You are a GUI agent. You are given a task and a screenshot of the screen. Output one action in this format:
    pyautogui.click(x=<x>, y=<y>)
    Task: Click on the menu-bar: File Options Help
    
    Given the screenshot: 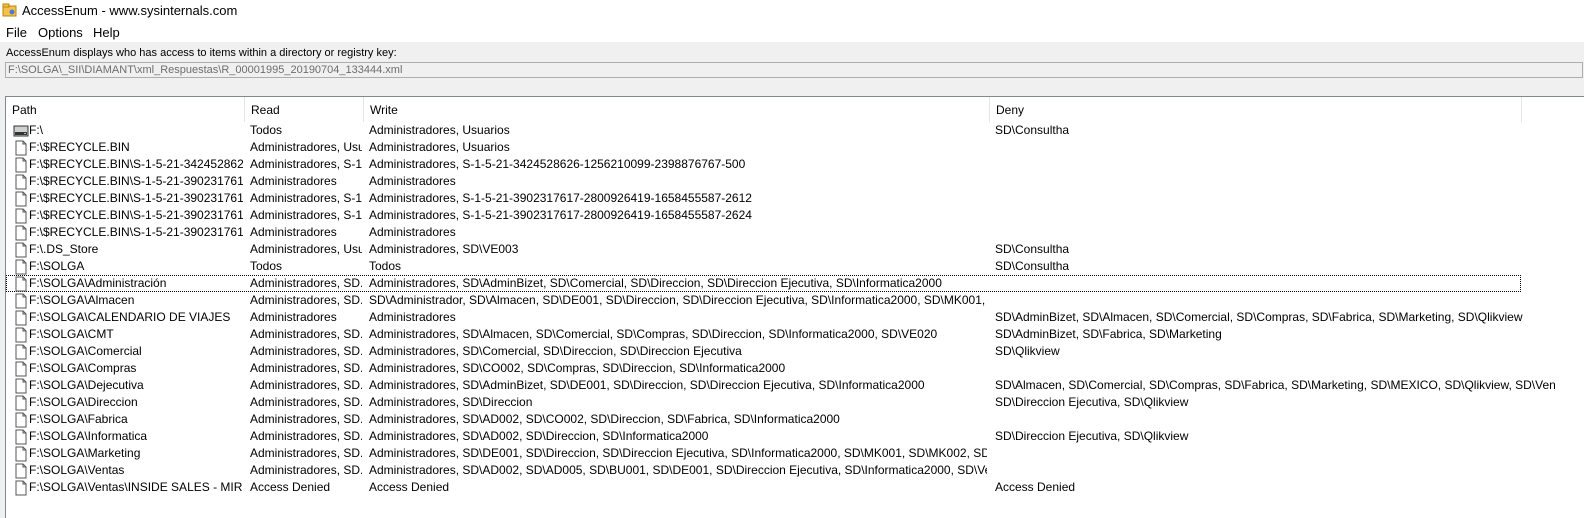 What is the action you would take?
    pyautogui.click(x=792, y=32)
    